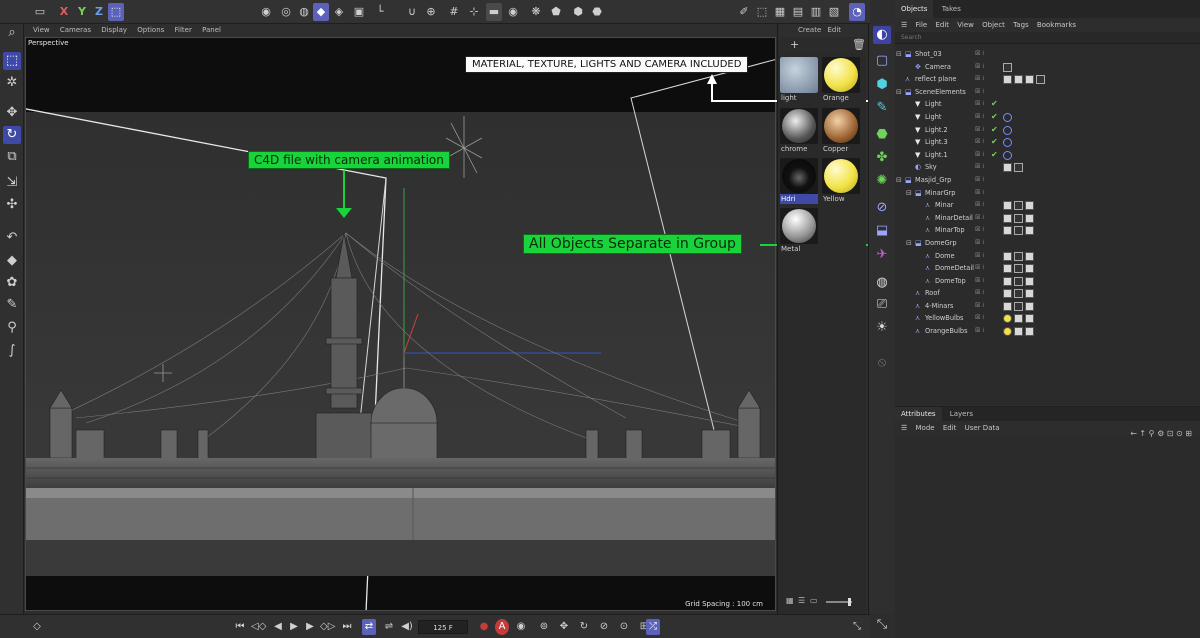 The height and width of the screenshot is (638, 1200). What do you see at coordinates (882, 625) in the screenshot?
I see `expand-icon: ⤡` at bounding box center [882, 625].